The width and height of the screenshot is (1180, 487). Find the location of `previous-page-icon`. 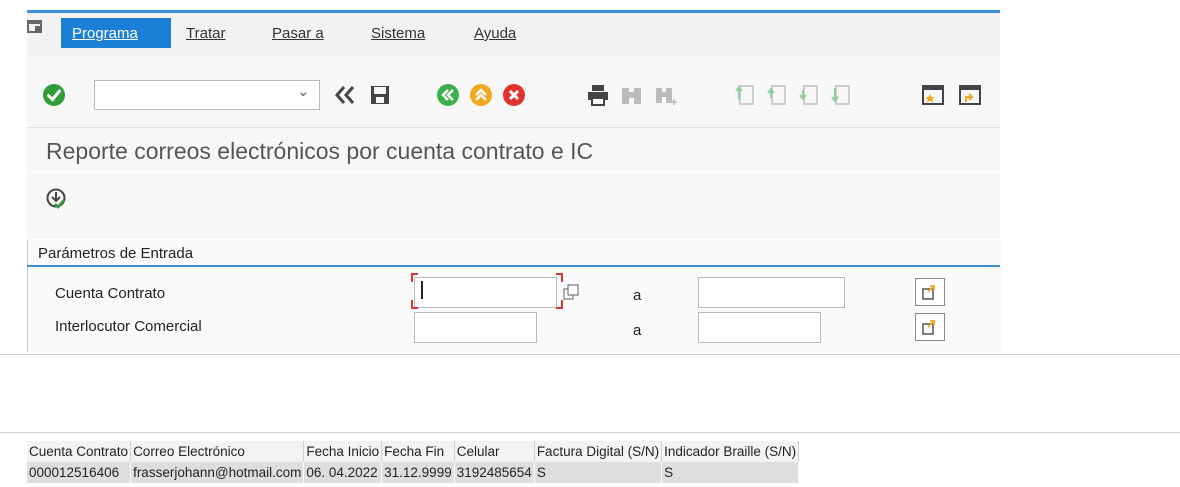

previous-page-icon is located at coordinates (777, 95).